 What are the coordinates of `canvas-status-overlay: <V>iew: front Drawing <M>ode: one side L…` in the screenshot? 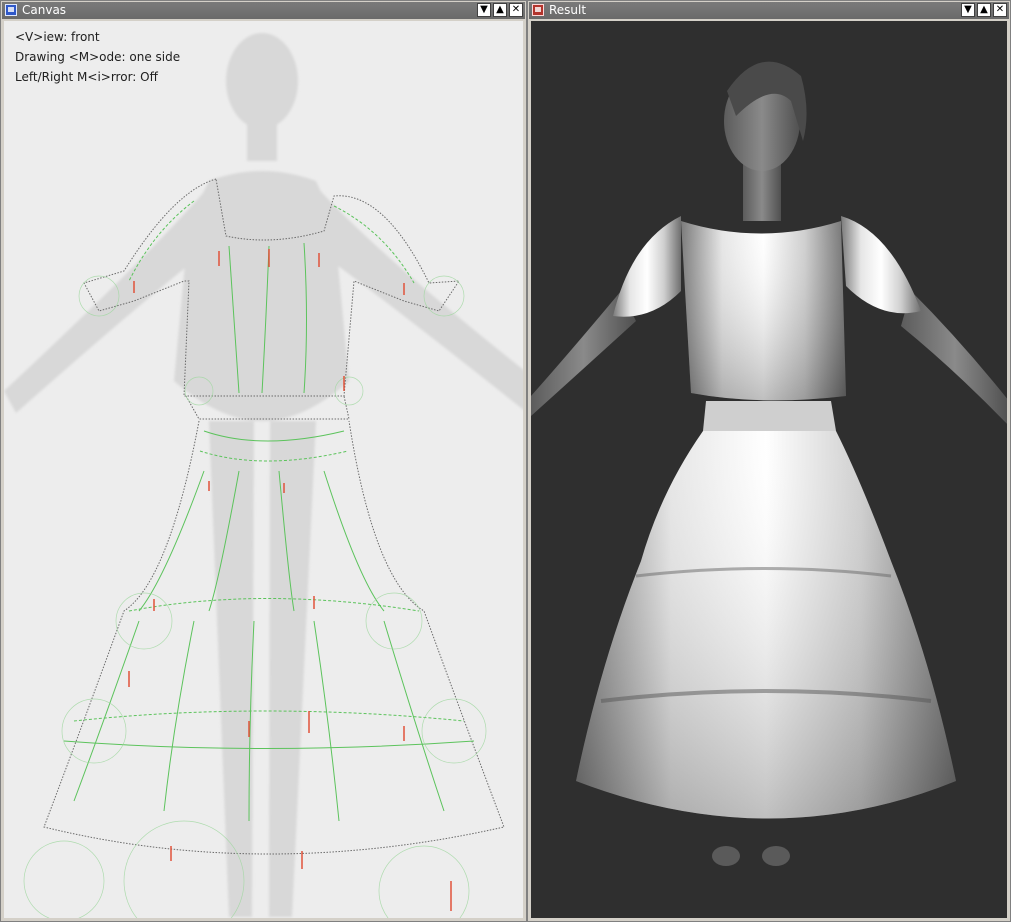 It's located at (97, 57).